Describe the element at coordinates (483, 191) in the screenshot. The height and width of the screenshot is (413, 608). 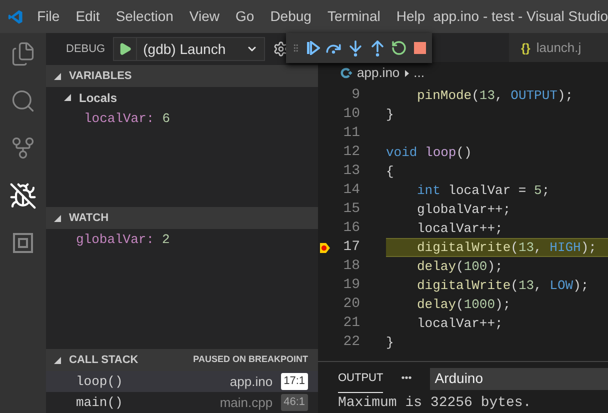
I see `code-line: int localVar = 5;` at that location.